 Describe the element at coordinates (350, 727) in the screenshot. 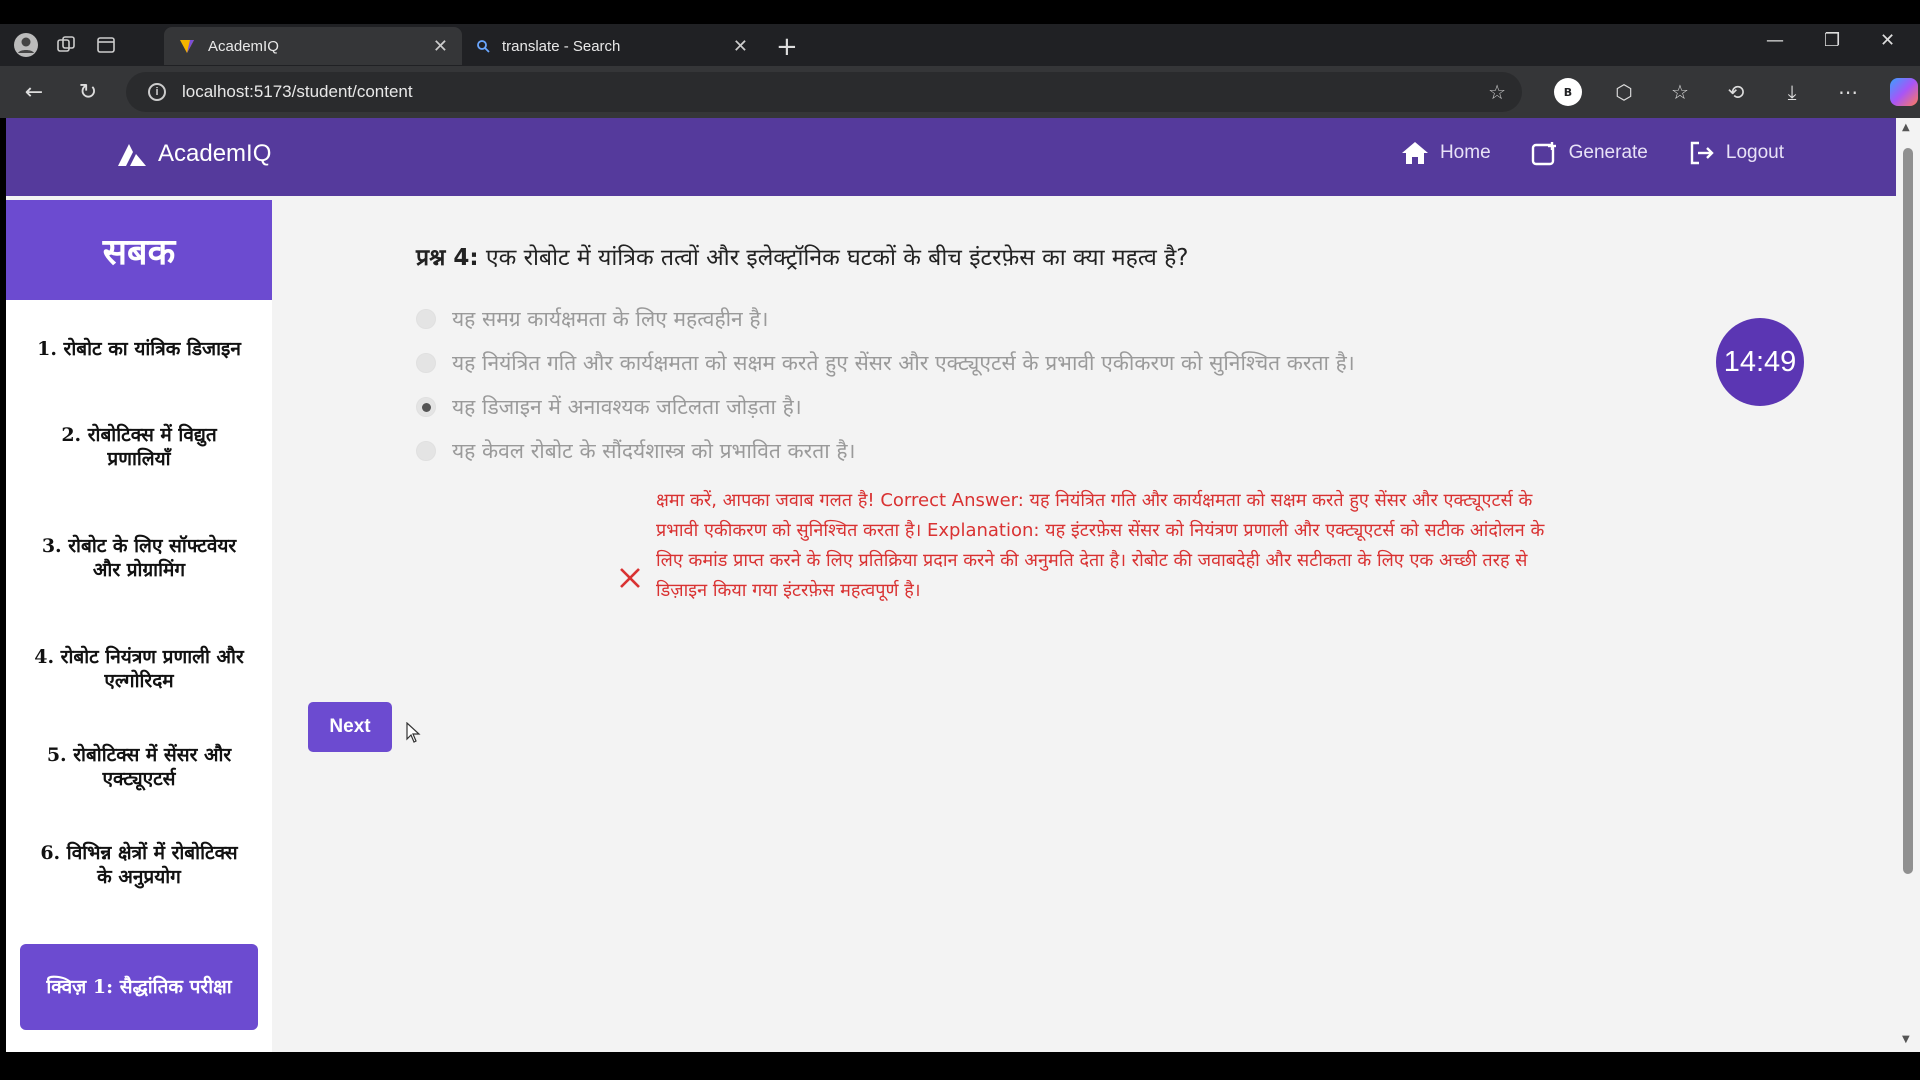

I see `next-button: Next` at that location.